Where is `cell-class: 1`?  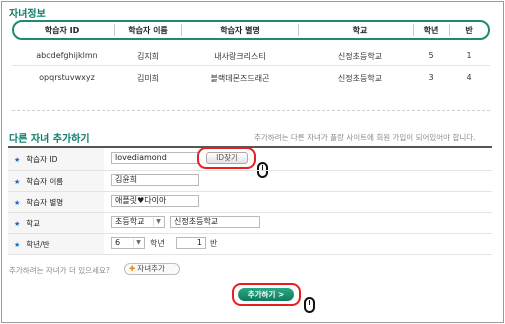 cell-class: 1 is located at coordinates (469, 55).